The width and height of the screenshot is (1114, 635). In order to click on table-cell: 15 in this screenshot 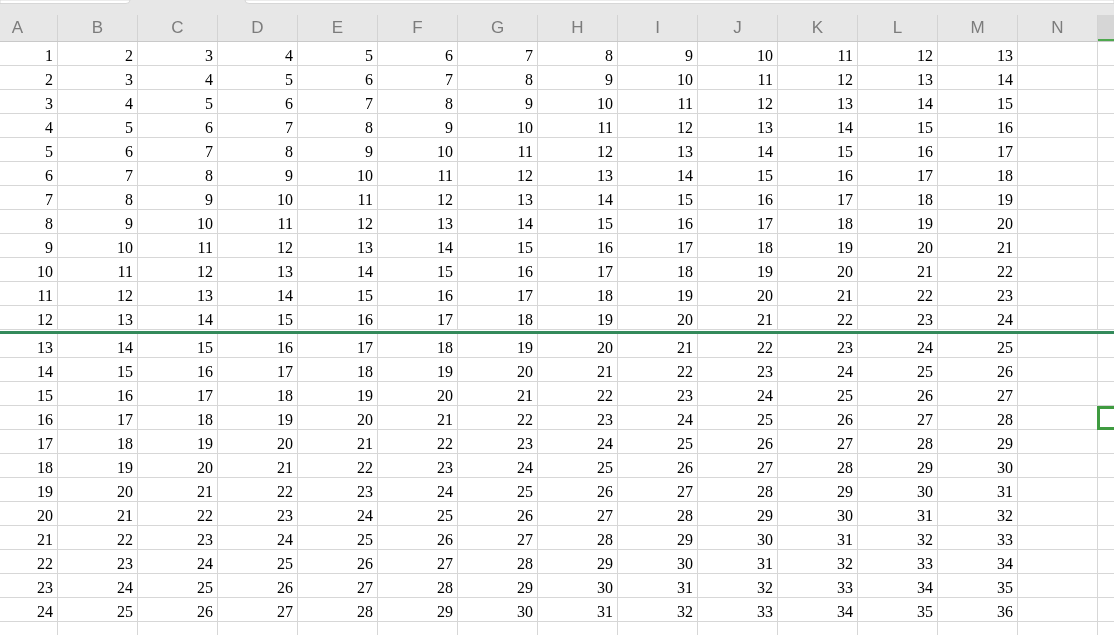, I will do `click(258, 318)`.